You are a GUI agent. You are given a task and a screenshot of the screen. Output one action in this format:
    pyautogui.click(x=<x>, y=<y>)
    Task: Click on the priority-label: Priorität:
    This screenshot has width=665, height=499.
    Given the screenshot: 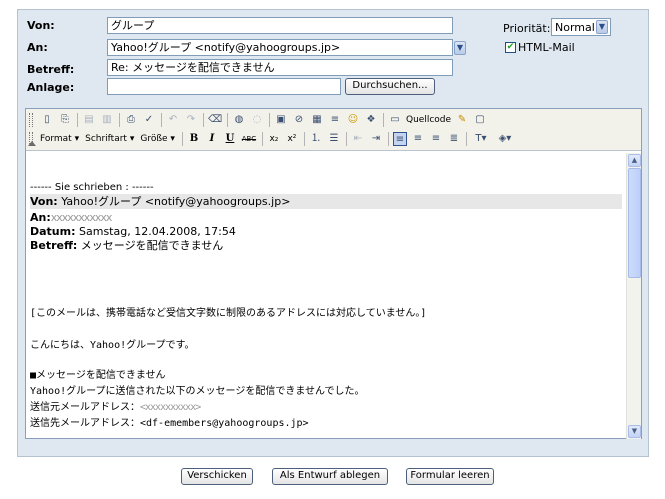 What is the action you would take?
    pyautogui.click(x=527, y=28)
    